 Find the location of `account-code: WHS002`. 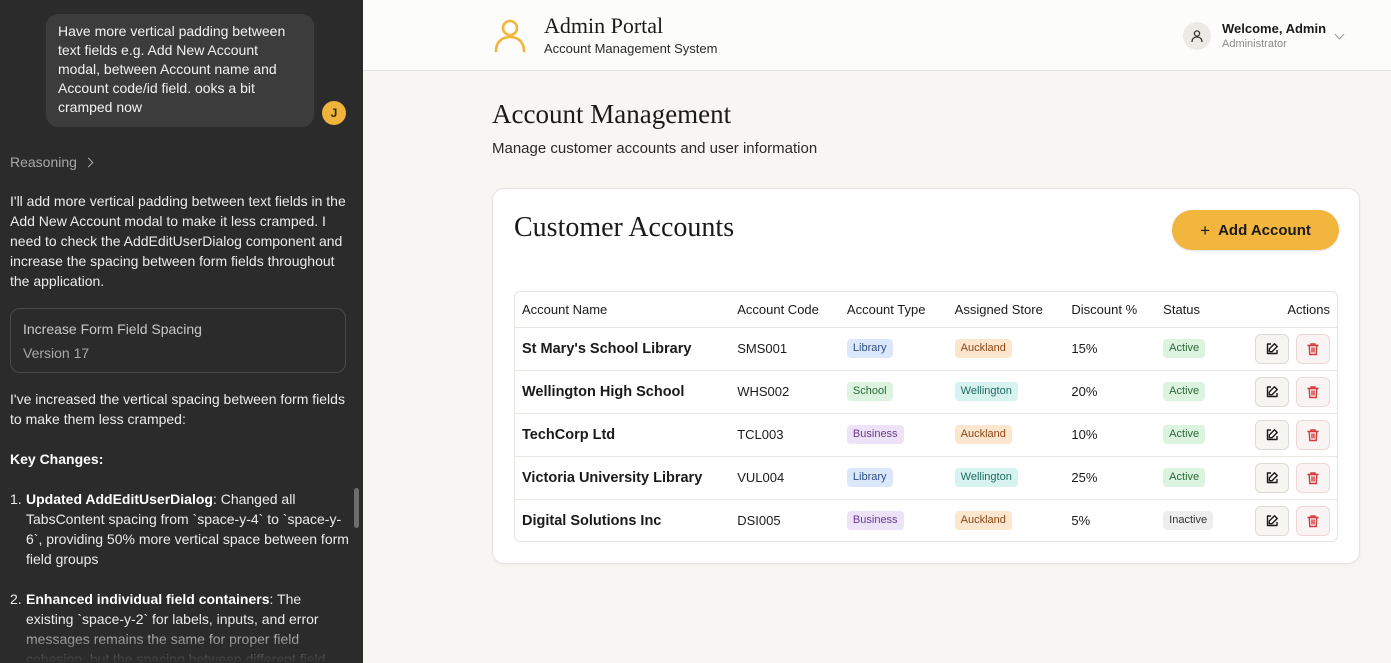

account-code: WHS002 is located at coordinates (785, 392).